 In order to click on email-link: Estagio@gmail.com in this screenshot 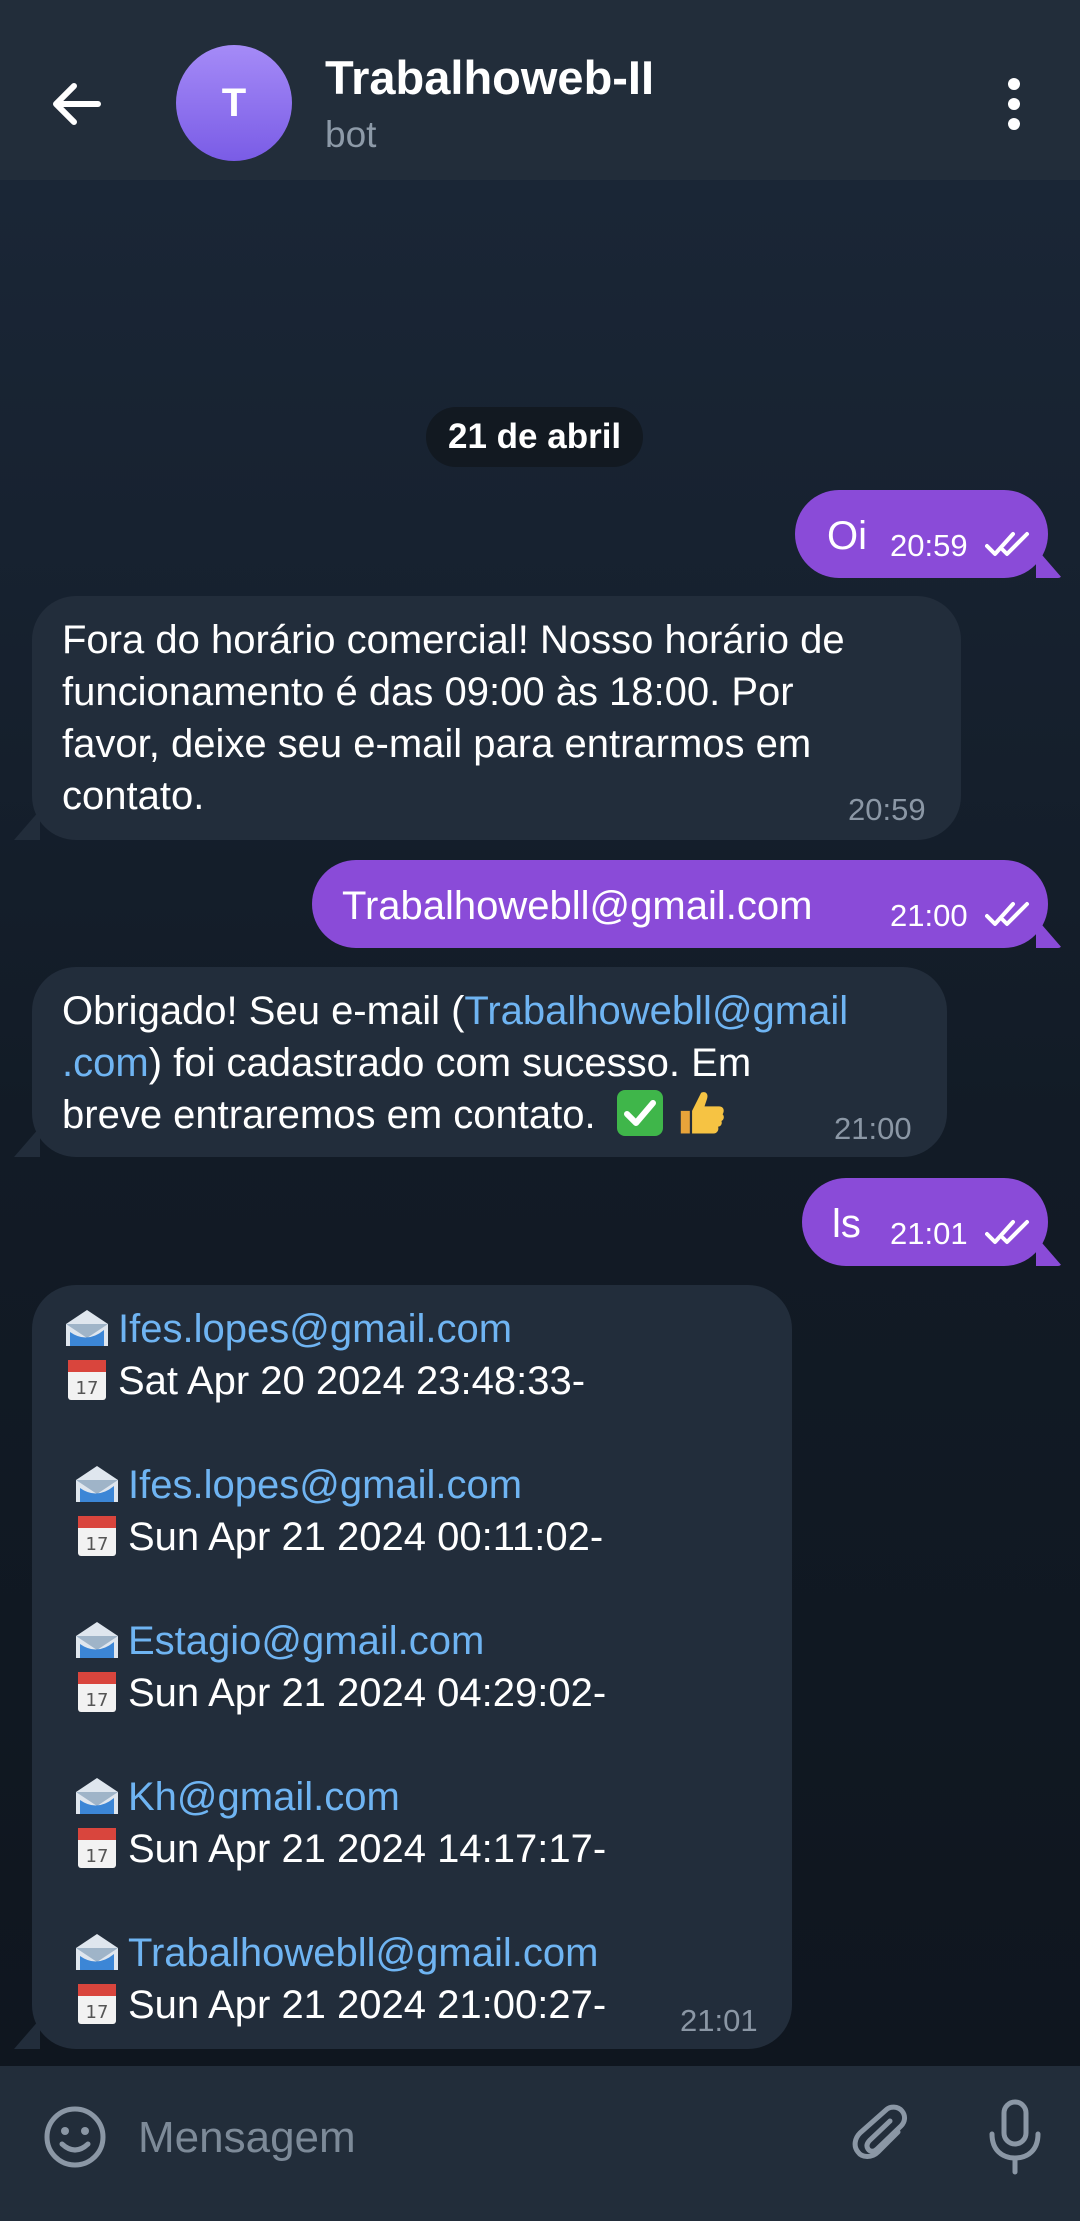, I will do `click(306, 1641)`.